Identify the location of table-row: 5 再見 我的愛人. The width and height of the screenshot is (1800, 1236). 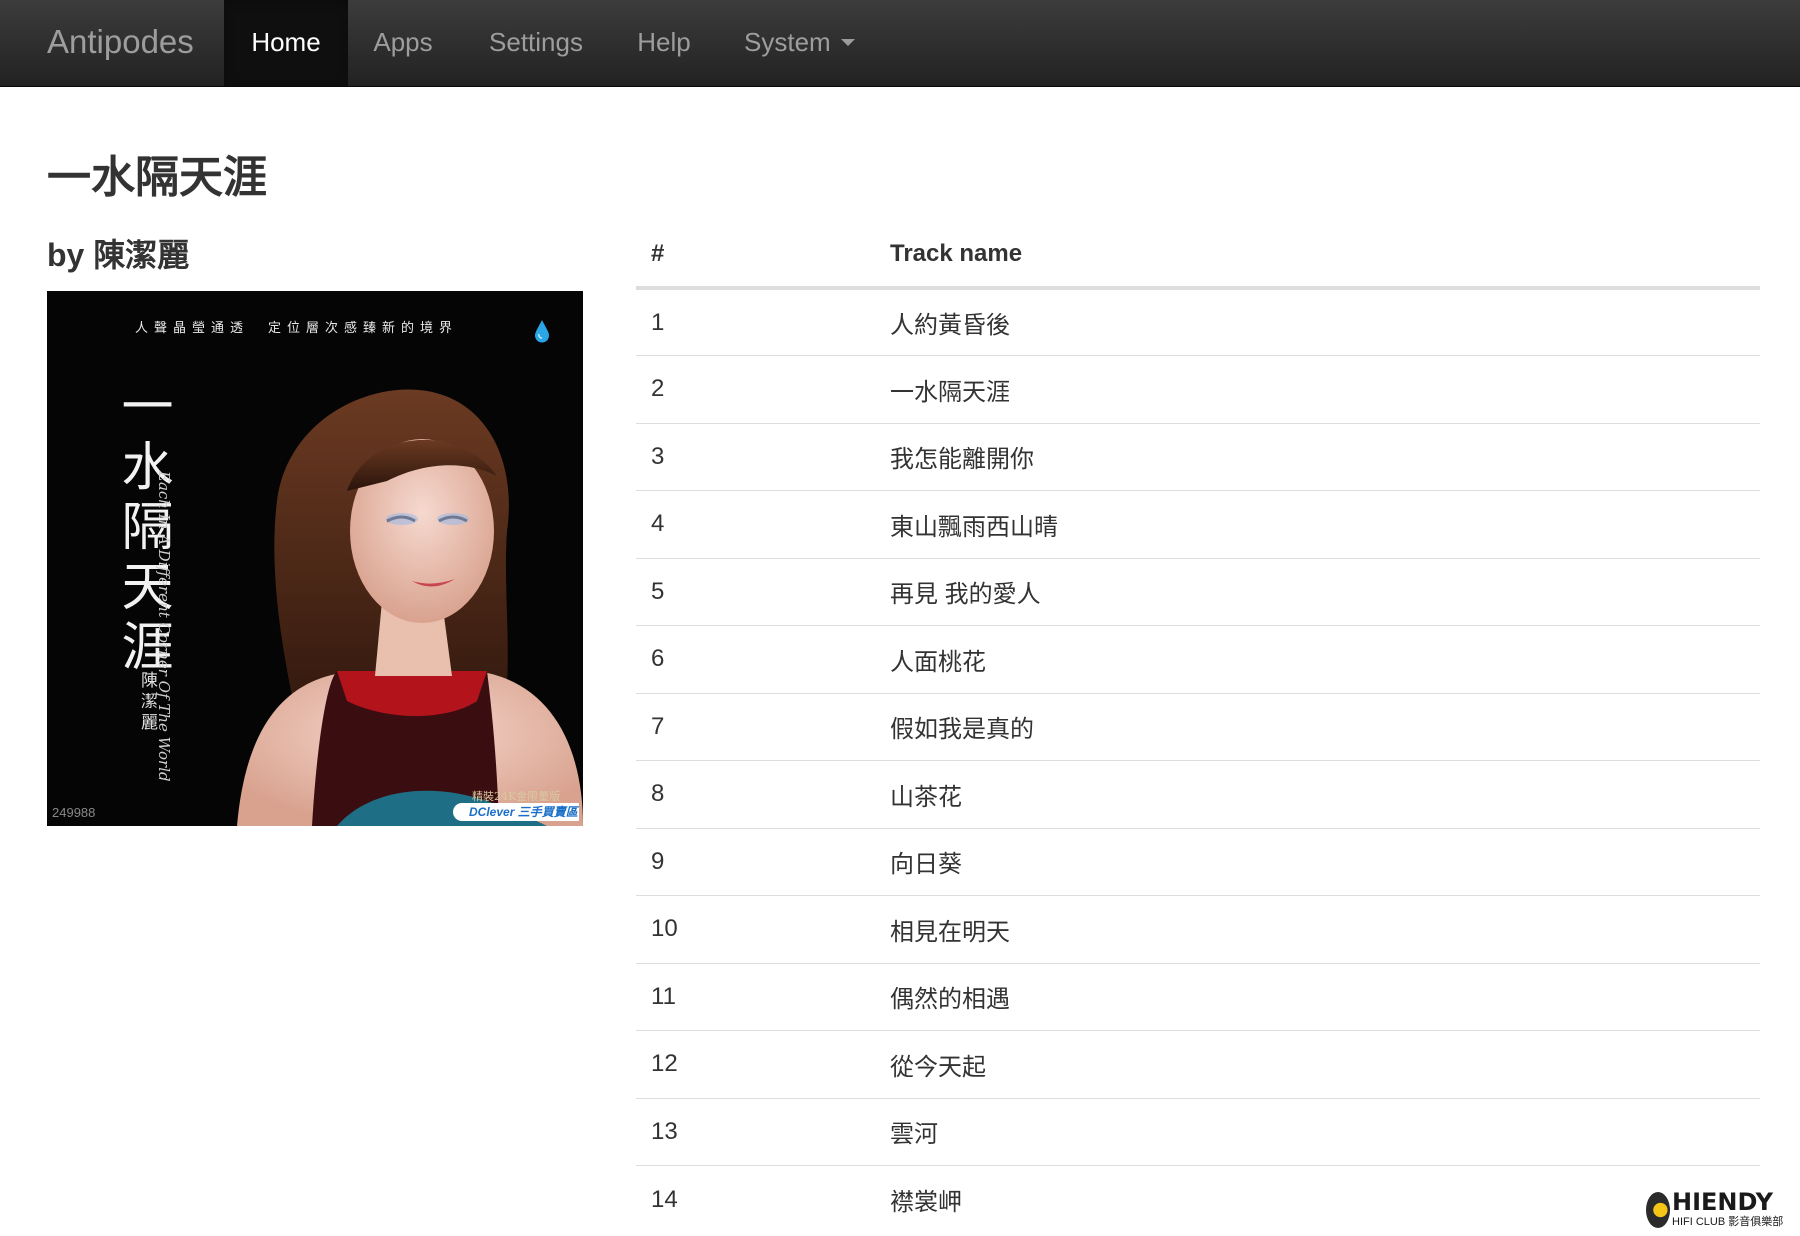
(1198, 591).